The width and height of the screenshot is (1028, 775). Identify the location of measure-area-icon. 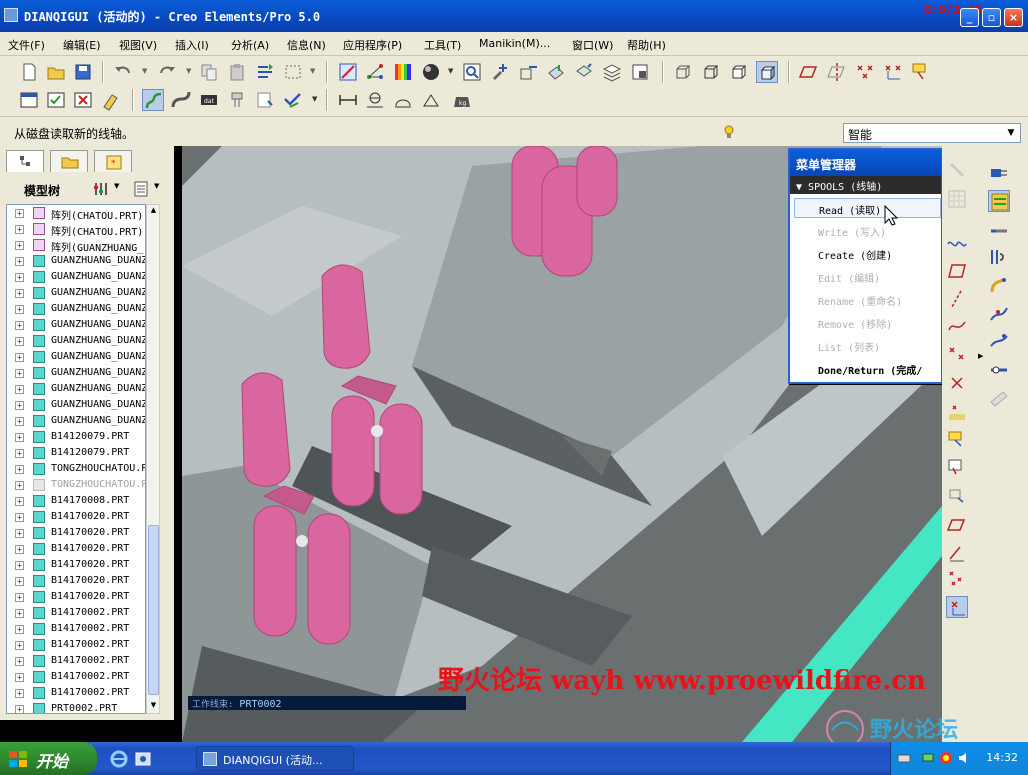
(403, 100).